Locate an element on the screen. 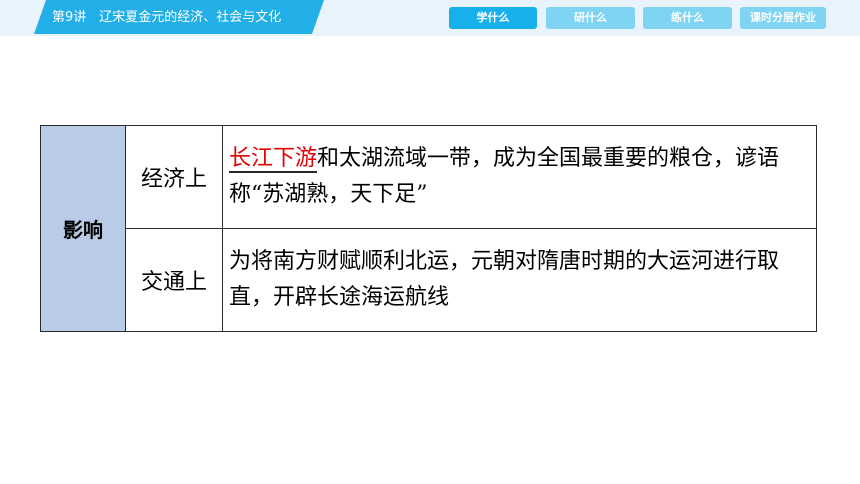  highlight-text: 长江下游 is located at coordinates (273, 159).